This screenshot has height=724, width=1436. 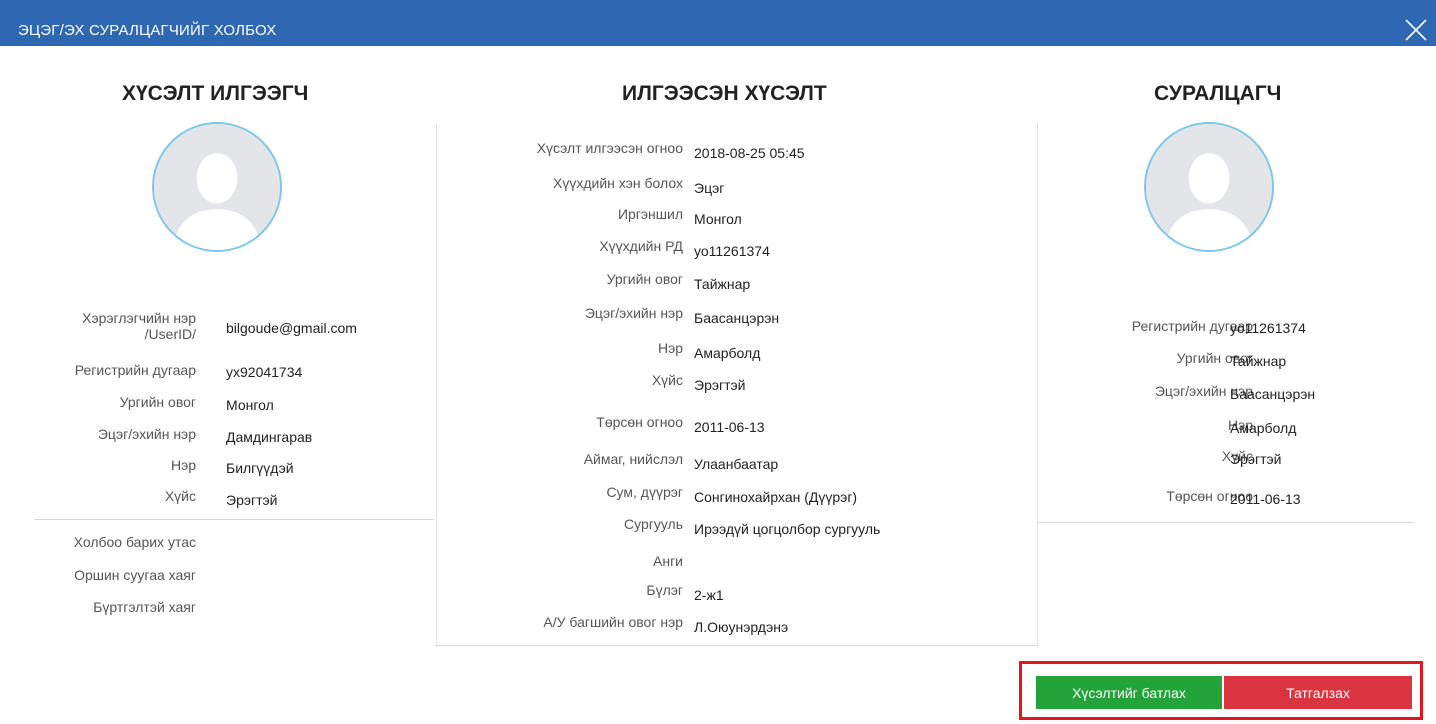 I want to click on field-label: Регистрийн дугаар, so click(x=135, y=370).